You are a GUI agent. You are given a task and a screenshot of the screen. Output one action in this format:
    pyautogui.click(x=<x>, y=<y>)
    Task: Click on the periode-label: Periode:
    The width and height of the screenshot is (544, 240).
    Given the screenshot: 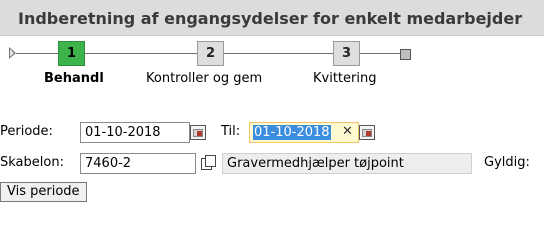 What is the action you would take?
    pyautogui.click(x=26, y=131)
    